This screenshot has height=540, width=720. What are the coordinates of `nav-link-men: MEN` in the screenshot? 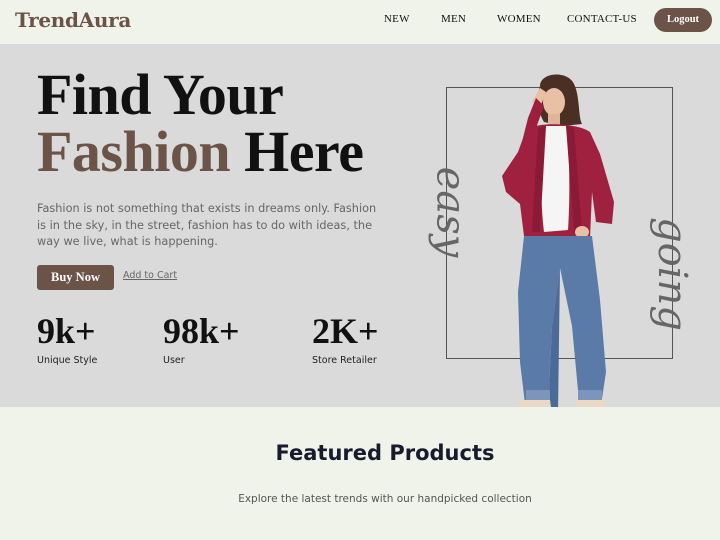 It's located at (453, 19).